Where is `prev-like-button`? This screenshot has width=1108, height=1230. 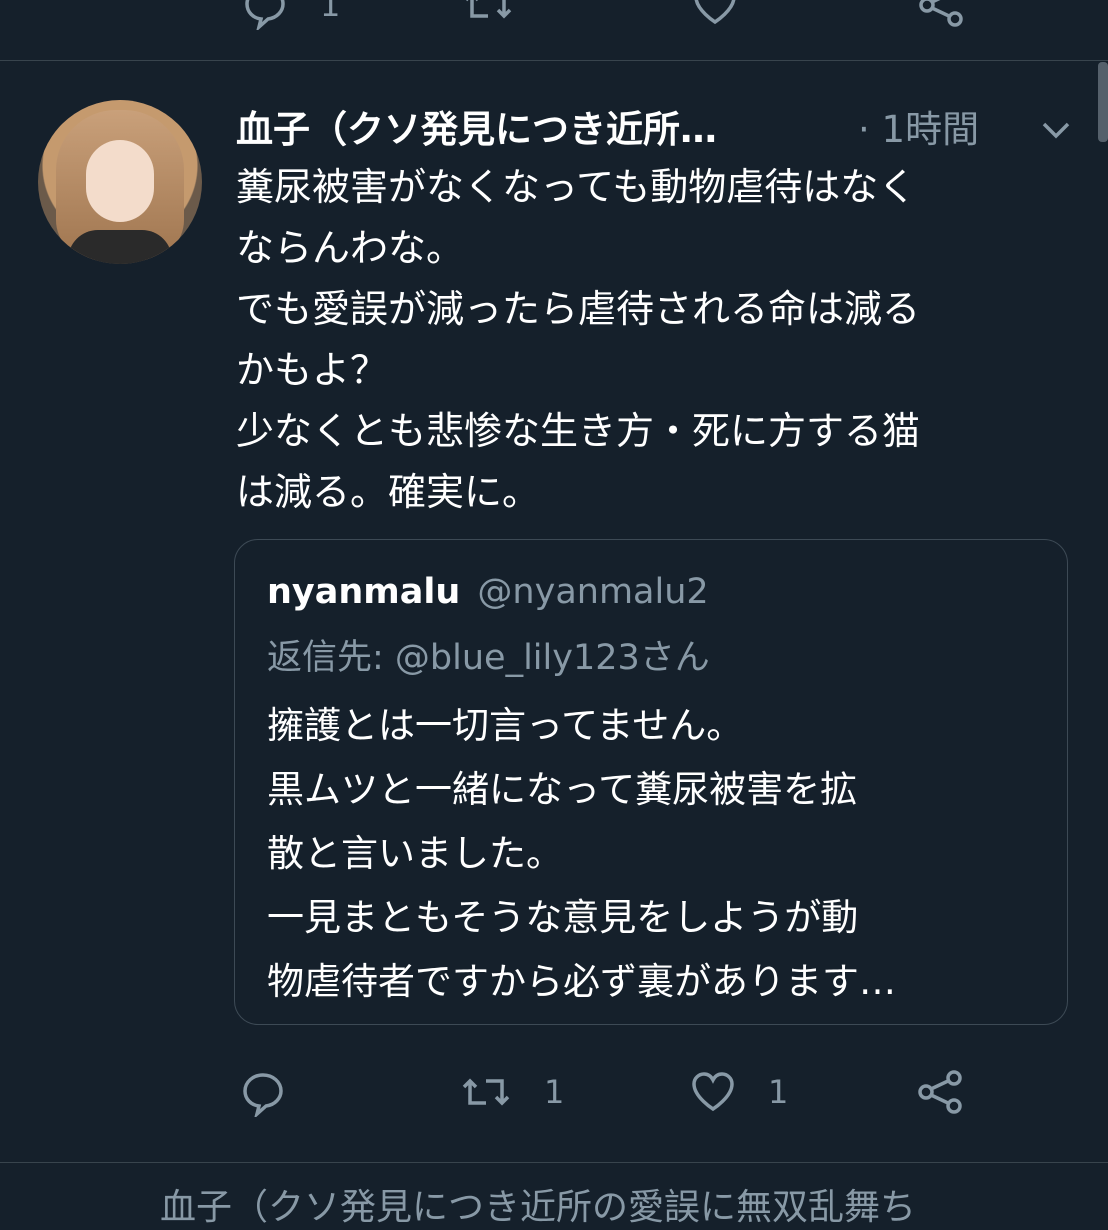 prev-like-button is located at coordinates (715, 20).